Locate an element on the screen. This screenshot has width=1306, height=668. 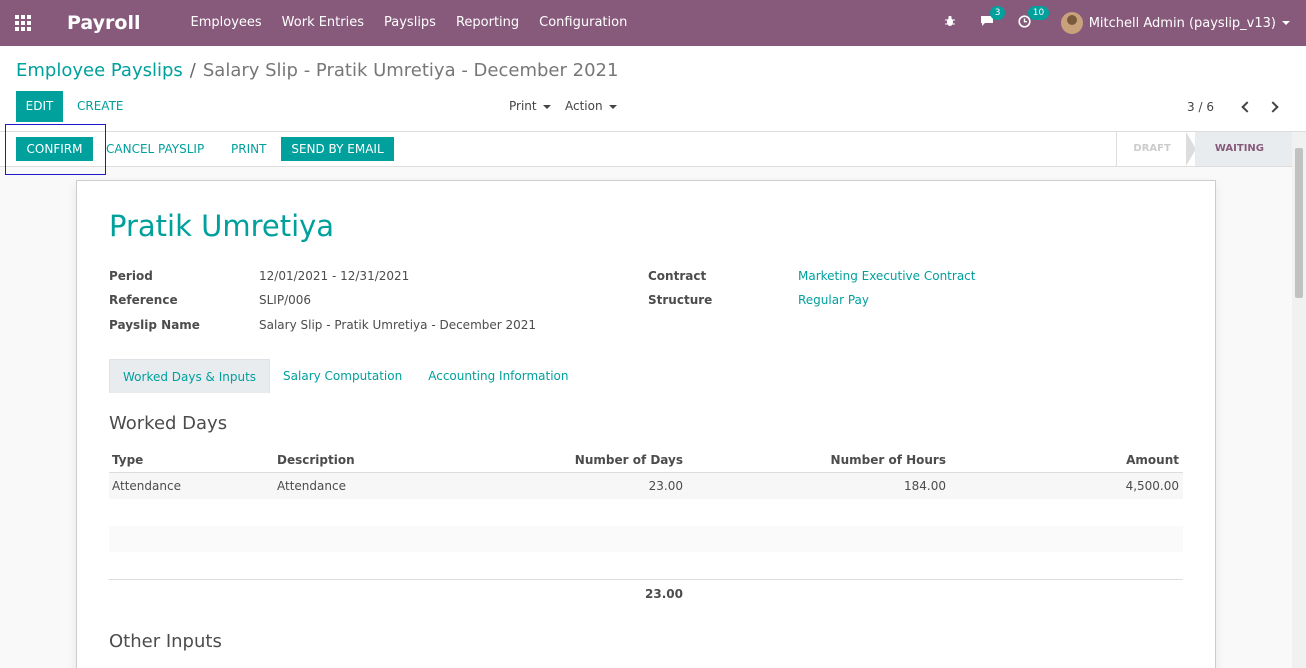
cell-type: Attendance is located at coordinates (146, 486).